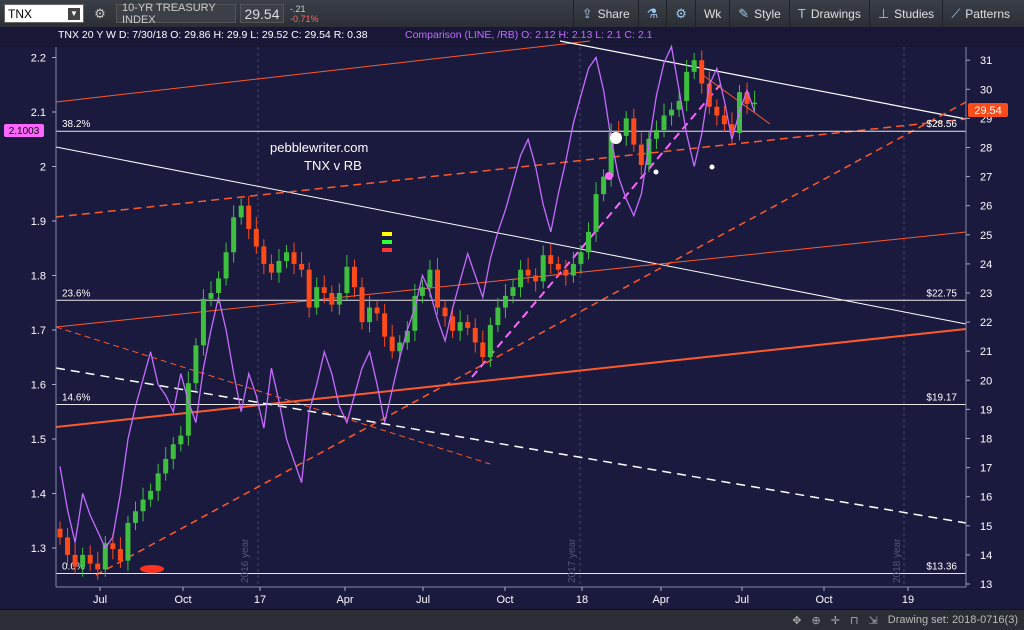  I want to click on crosshair-icon: ✛, so click(835, 620).